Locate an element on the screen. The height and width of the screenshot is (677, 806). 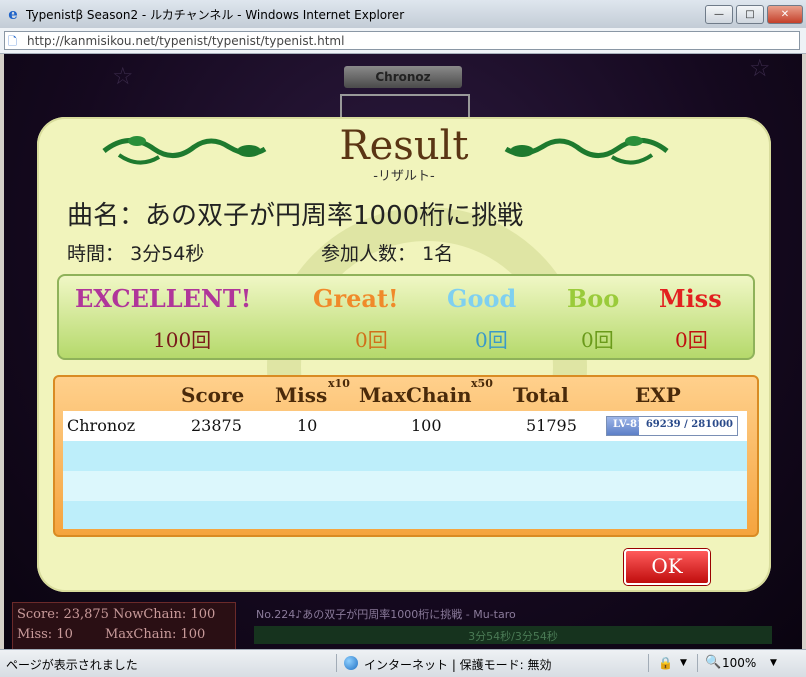
grade-great-label: Great! is located at coordinates (356, 298).